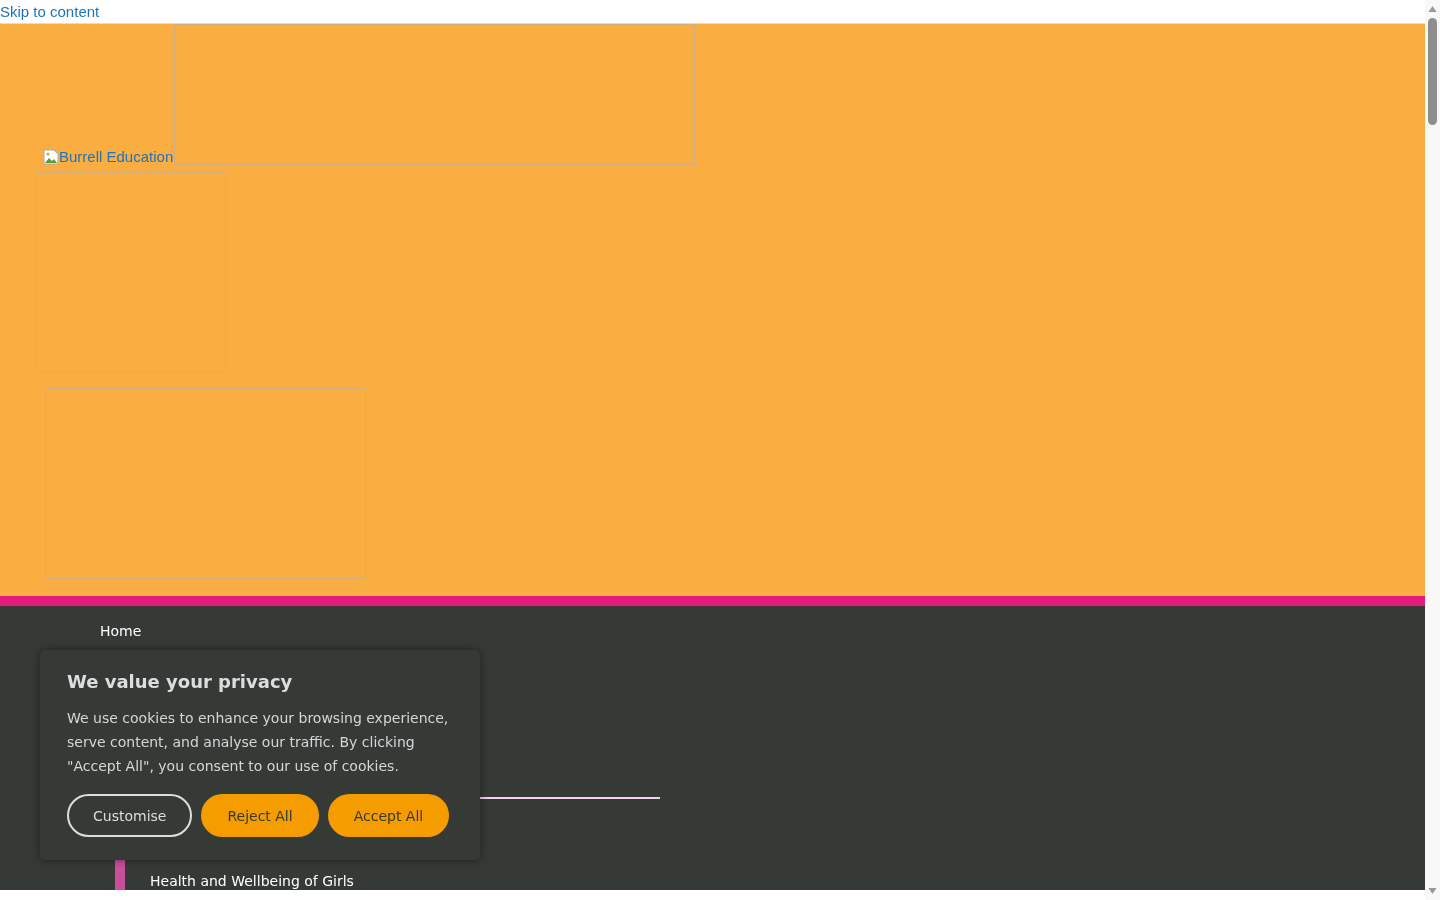 The width and height of the screenshot is (1440, 900). Describe the element at coordinates (51, 157) in the screenshot. I see `broken-image-icon` at that location.